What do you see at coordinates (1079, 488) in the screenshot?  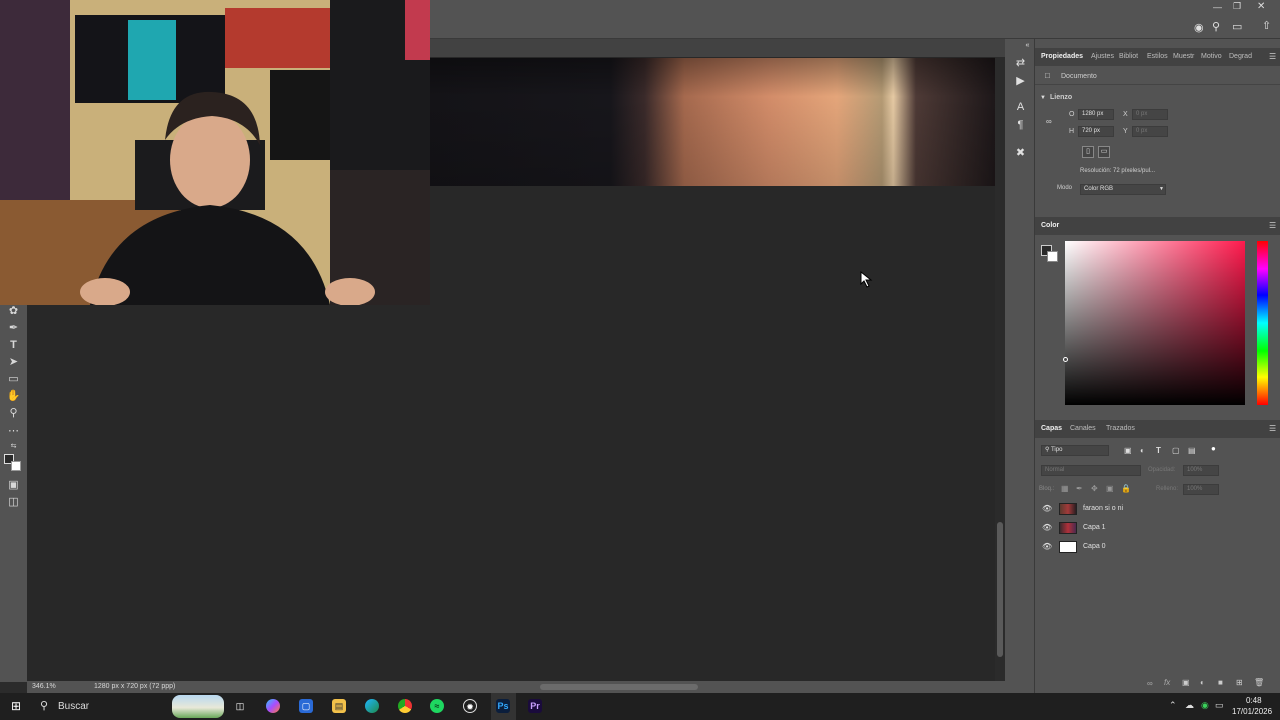 I see `lock-image-icon: ✒` at bounding box center [1079, 488].